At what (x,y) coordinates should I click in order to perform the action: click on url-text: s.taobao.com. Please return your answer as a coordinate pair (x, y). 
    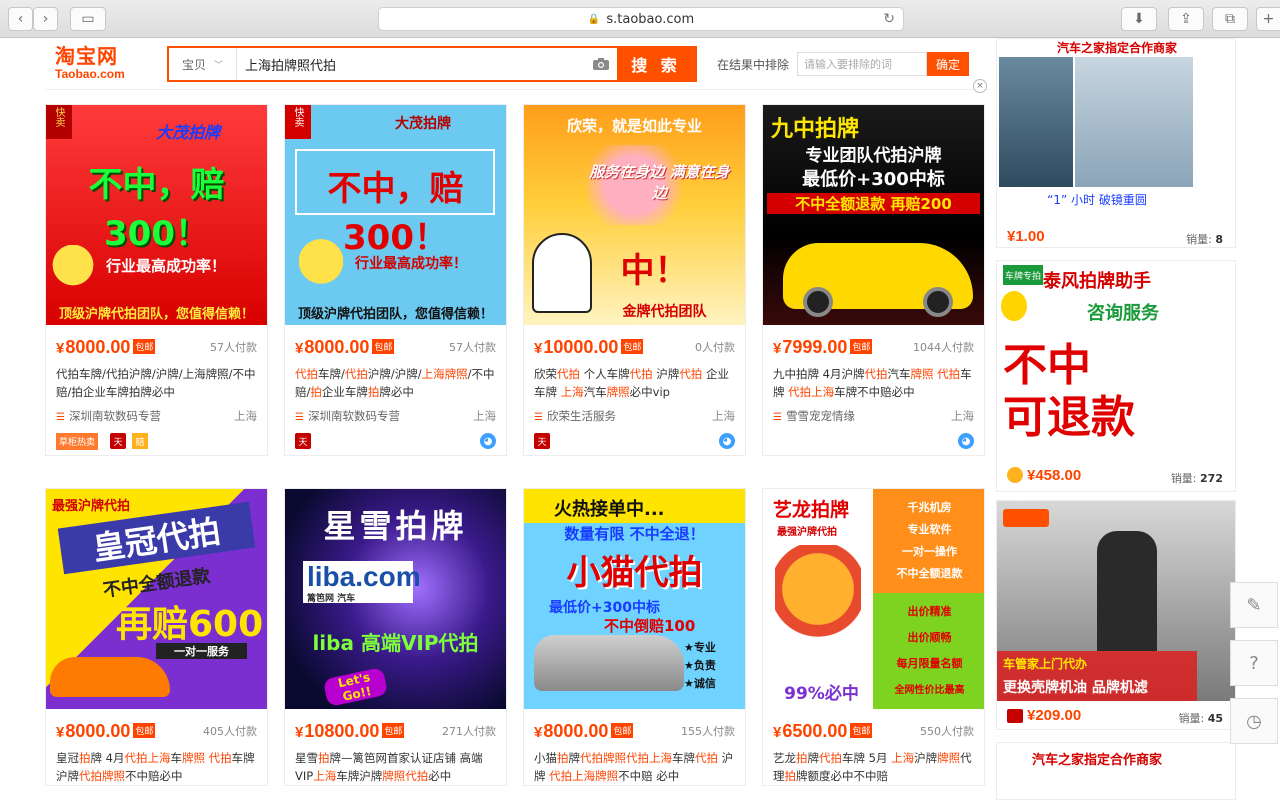
    Looking at the image, I should click on (650, 19).